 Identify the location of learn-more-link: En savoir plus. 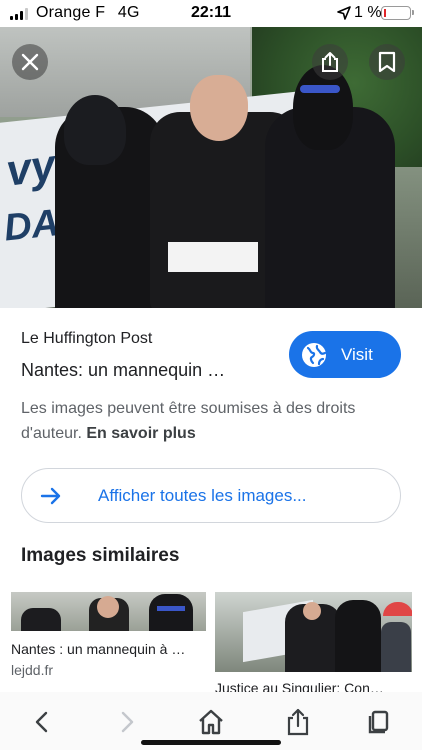
(140, 433).